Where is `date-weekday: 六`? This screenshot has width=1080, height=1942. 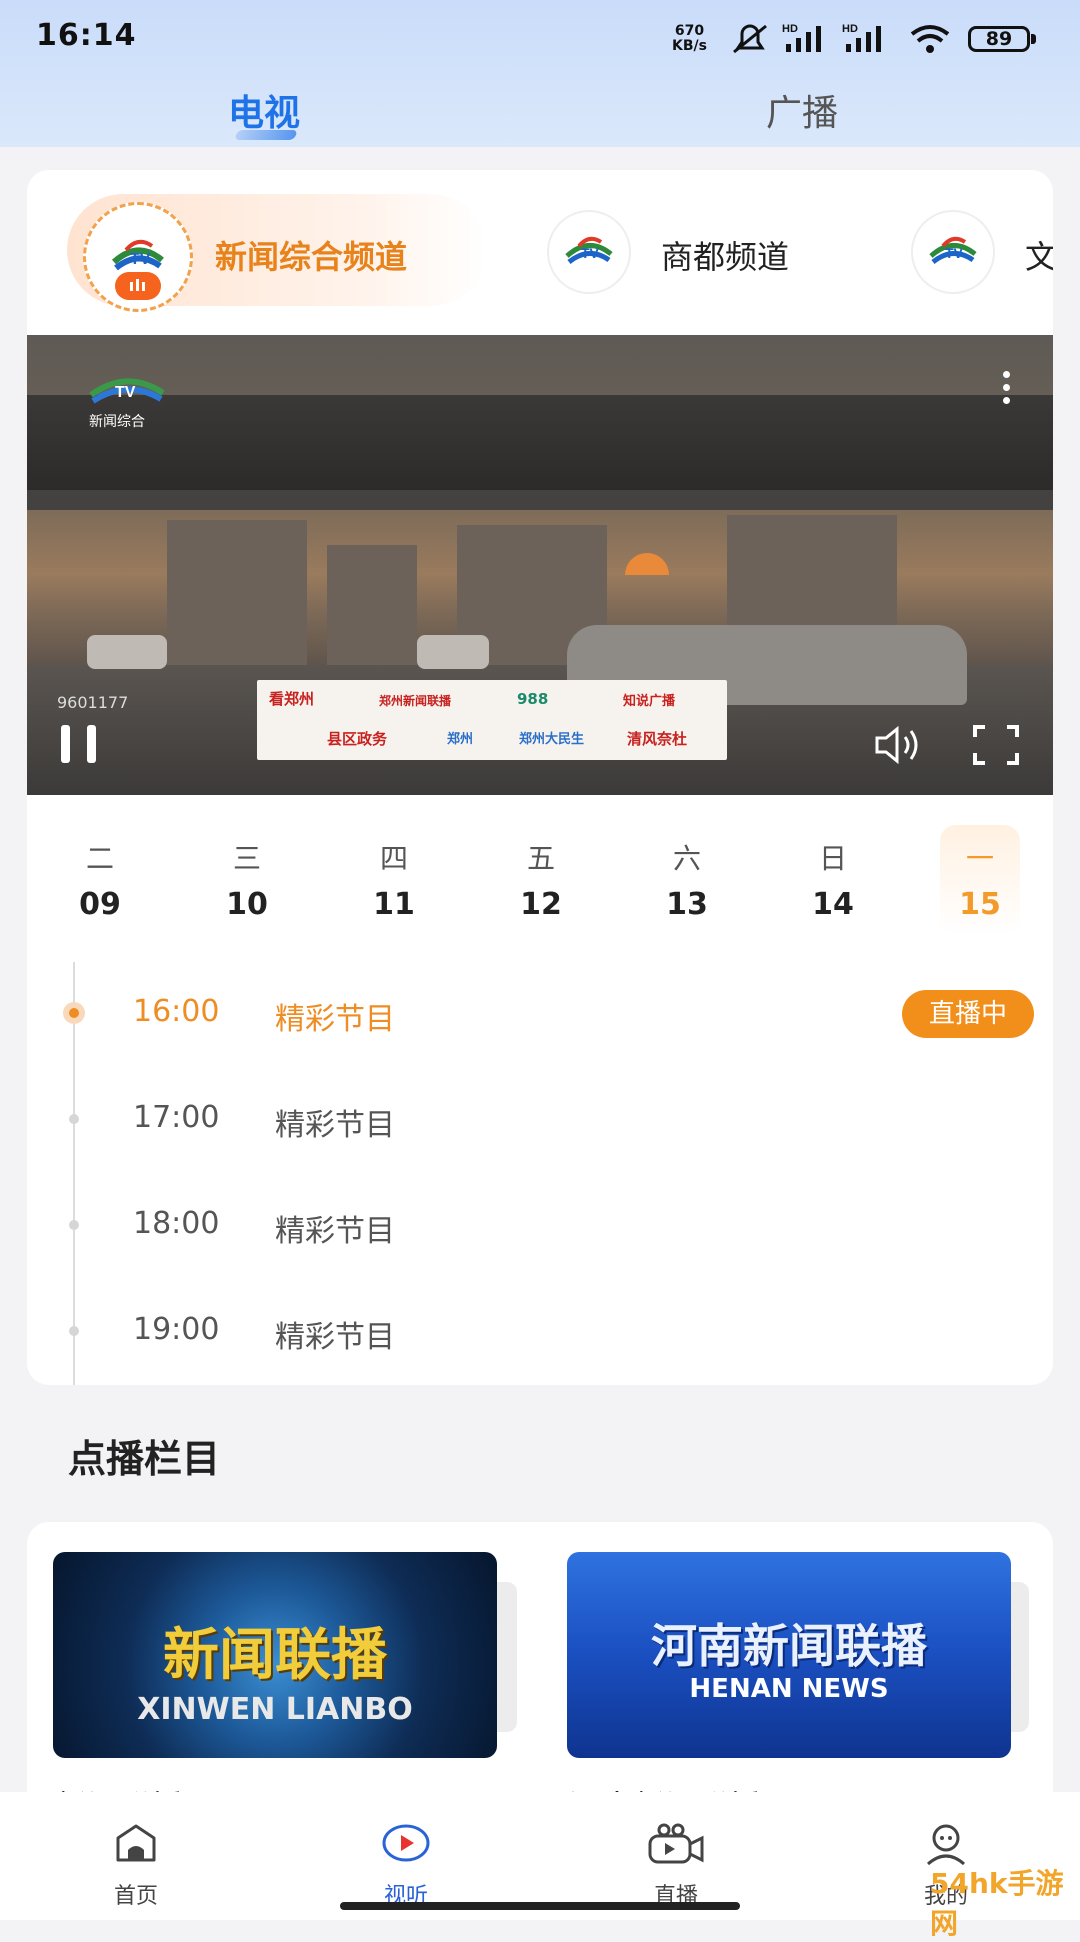
date-weekday: 六 is located at coordinates (686, 858).